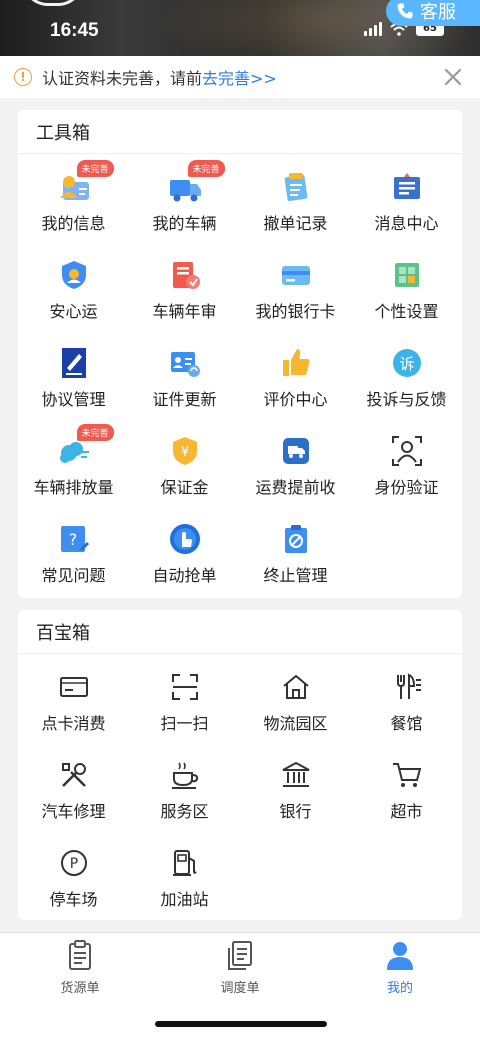  I want to click on customer-service-button: 客服, so click(433, 13).